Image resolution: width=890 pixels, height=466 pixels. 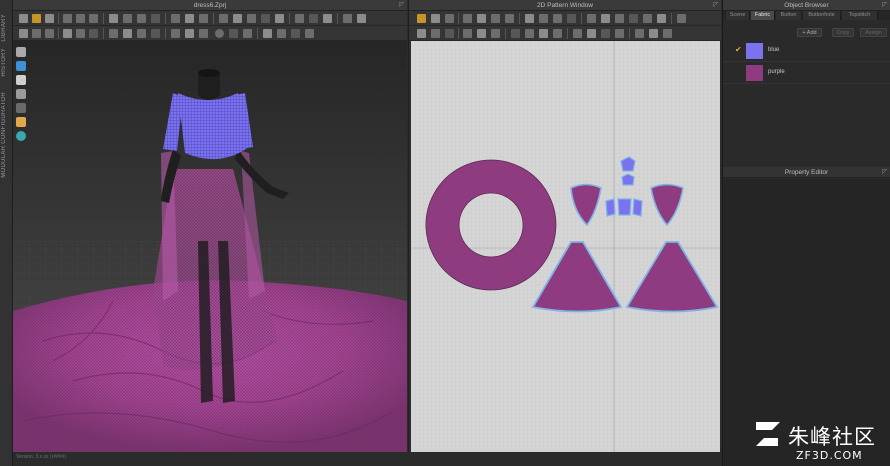 I want to click on buttonhole-icon, so click(x=557, y=33).